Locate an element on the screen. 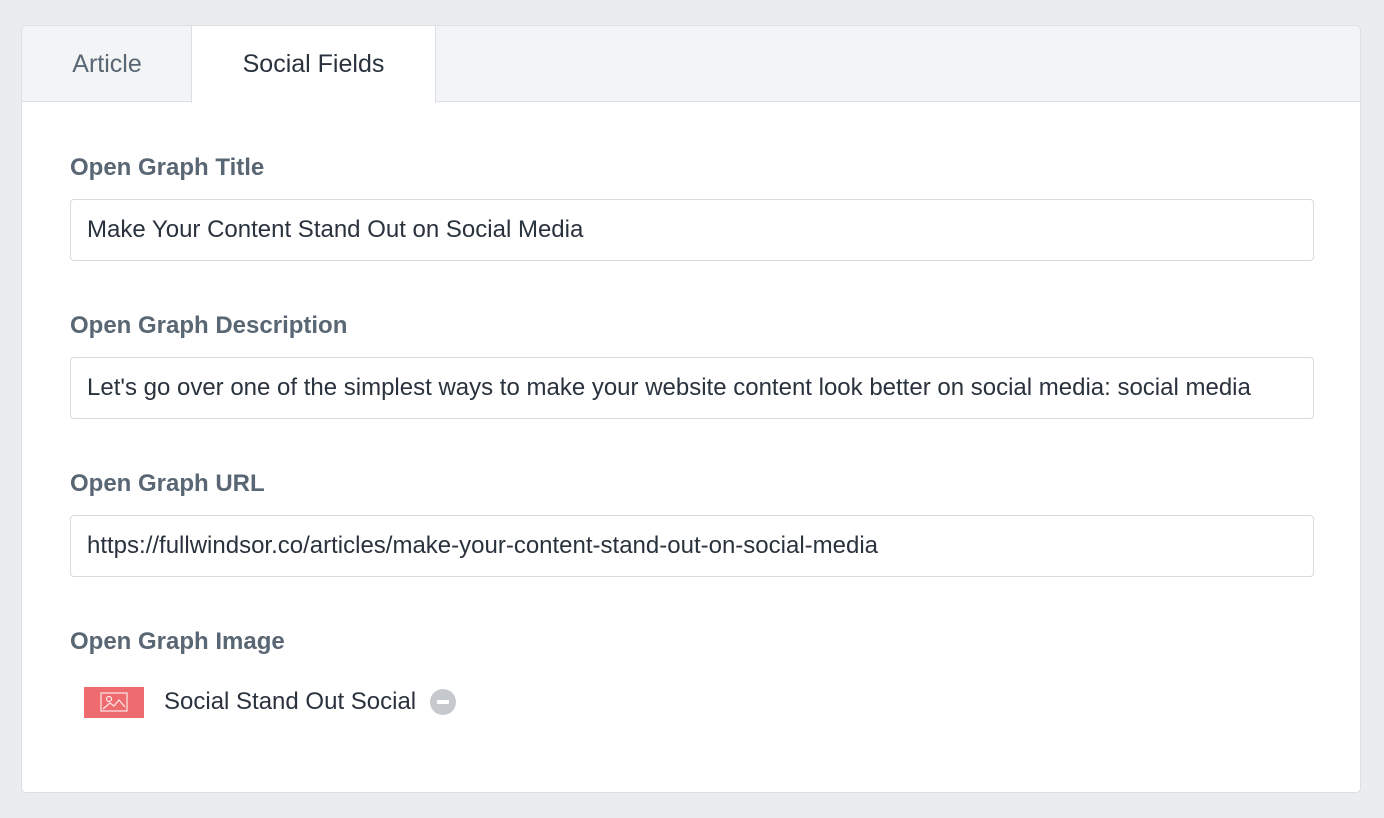 This screenshot has width=1384, height=818. remove-icon is located at coordinates (443, 702).